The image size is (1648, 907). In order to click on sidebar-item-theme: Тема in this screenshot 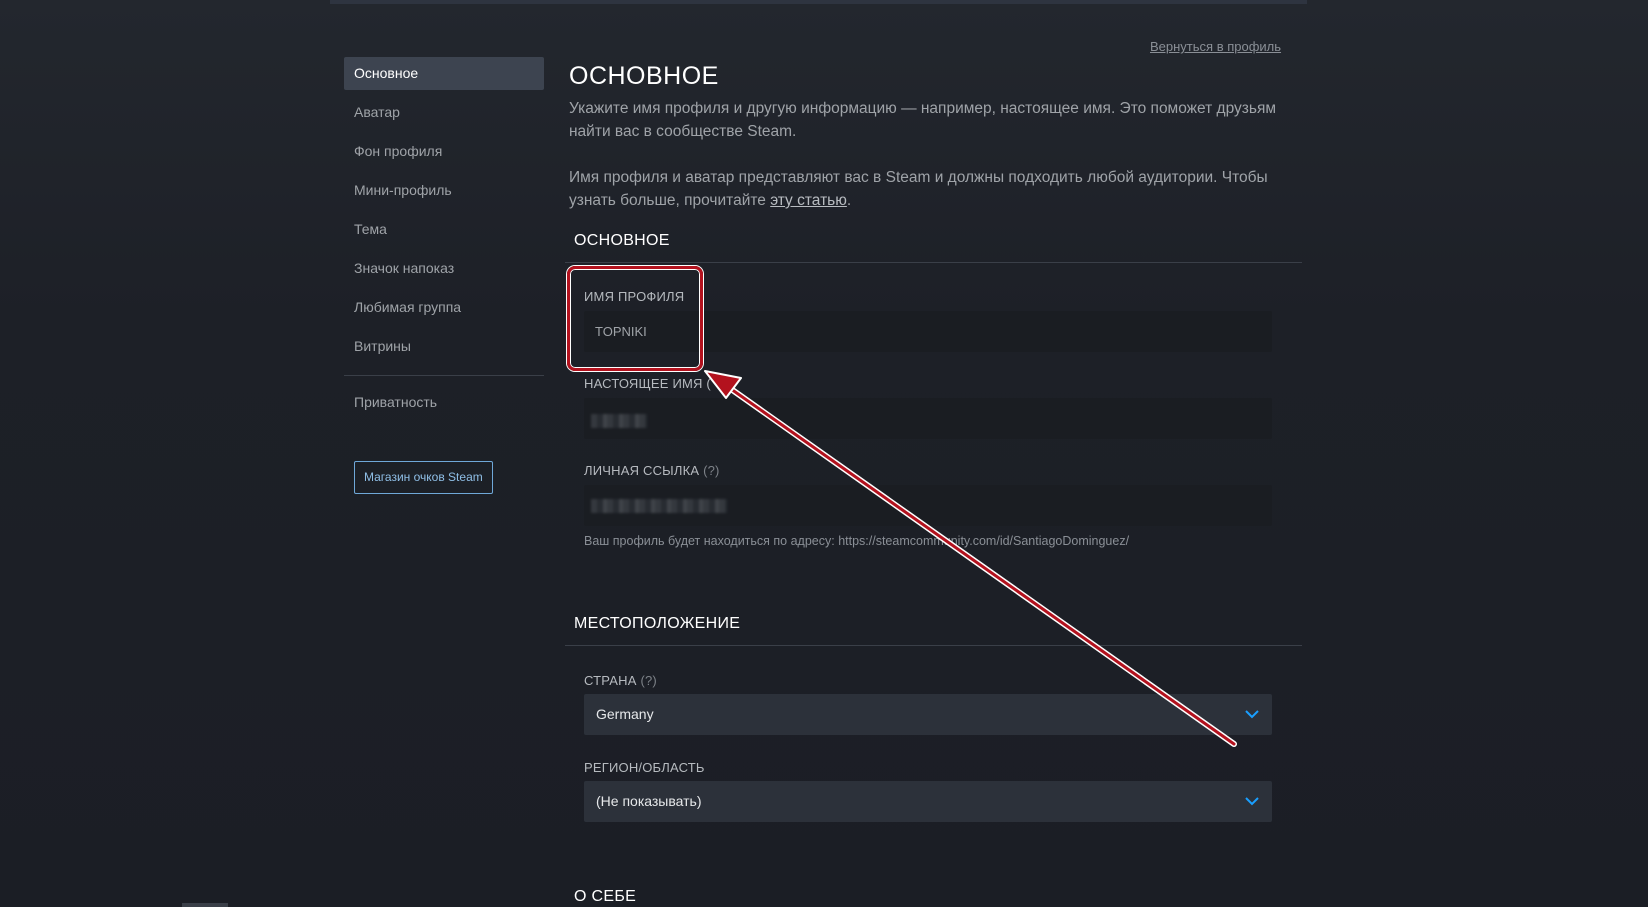, I will do `click(444, 229)`.